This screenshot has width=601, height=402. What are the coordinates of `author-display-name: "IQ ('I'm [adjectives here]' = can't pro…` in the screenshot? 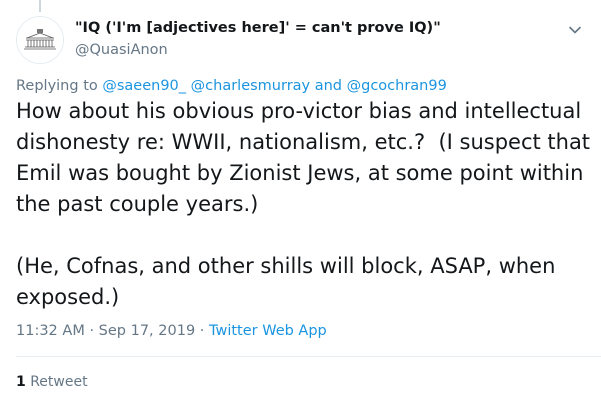 It's located at (258, 28).